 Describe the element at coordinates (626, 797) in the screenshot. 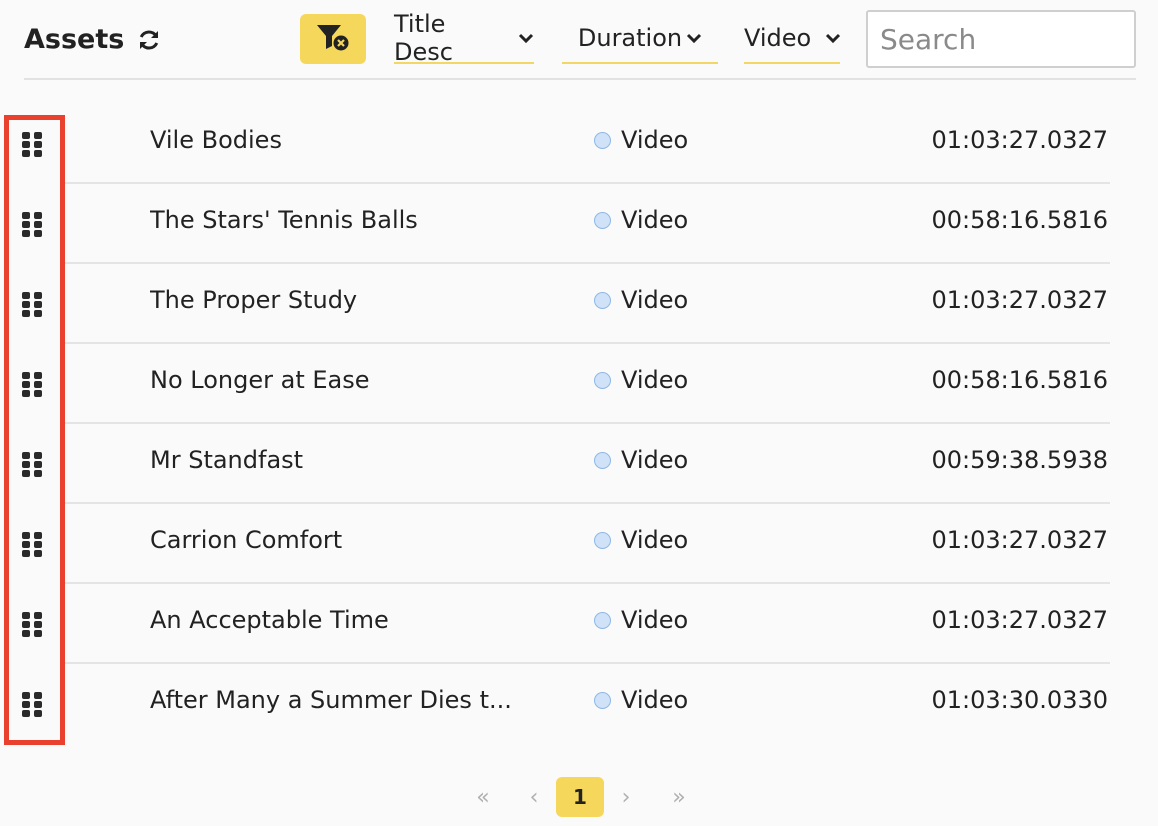

I see `next-page-button: ›` at that location.